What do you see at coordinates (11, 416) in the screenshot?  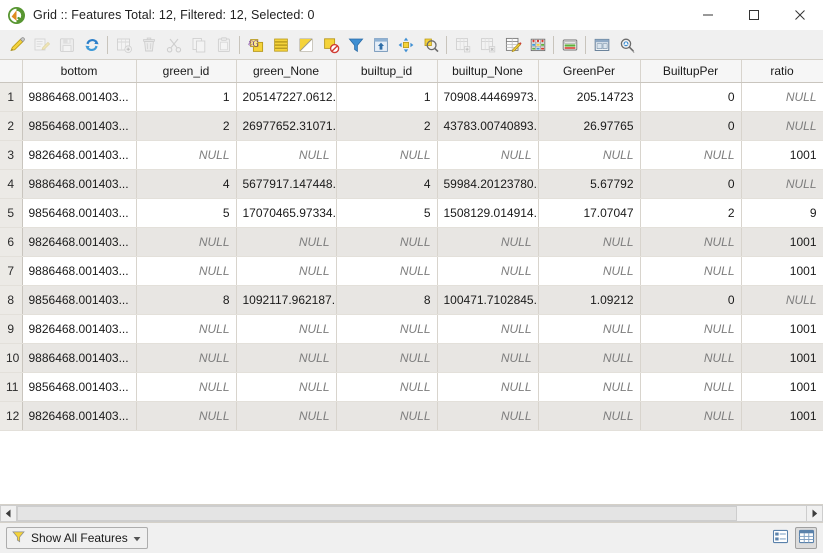 I see `row-number: 12` at bounding box center [11, 416].